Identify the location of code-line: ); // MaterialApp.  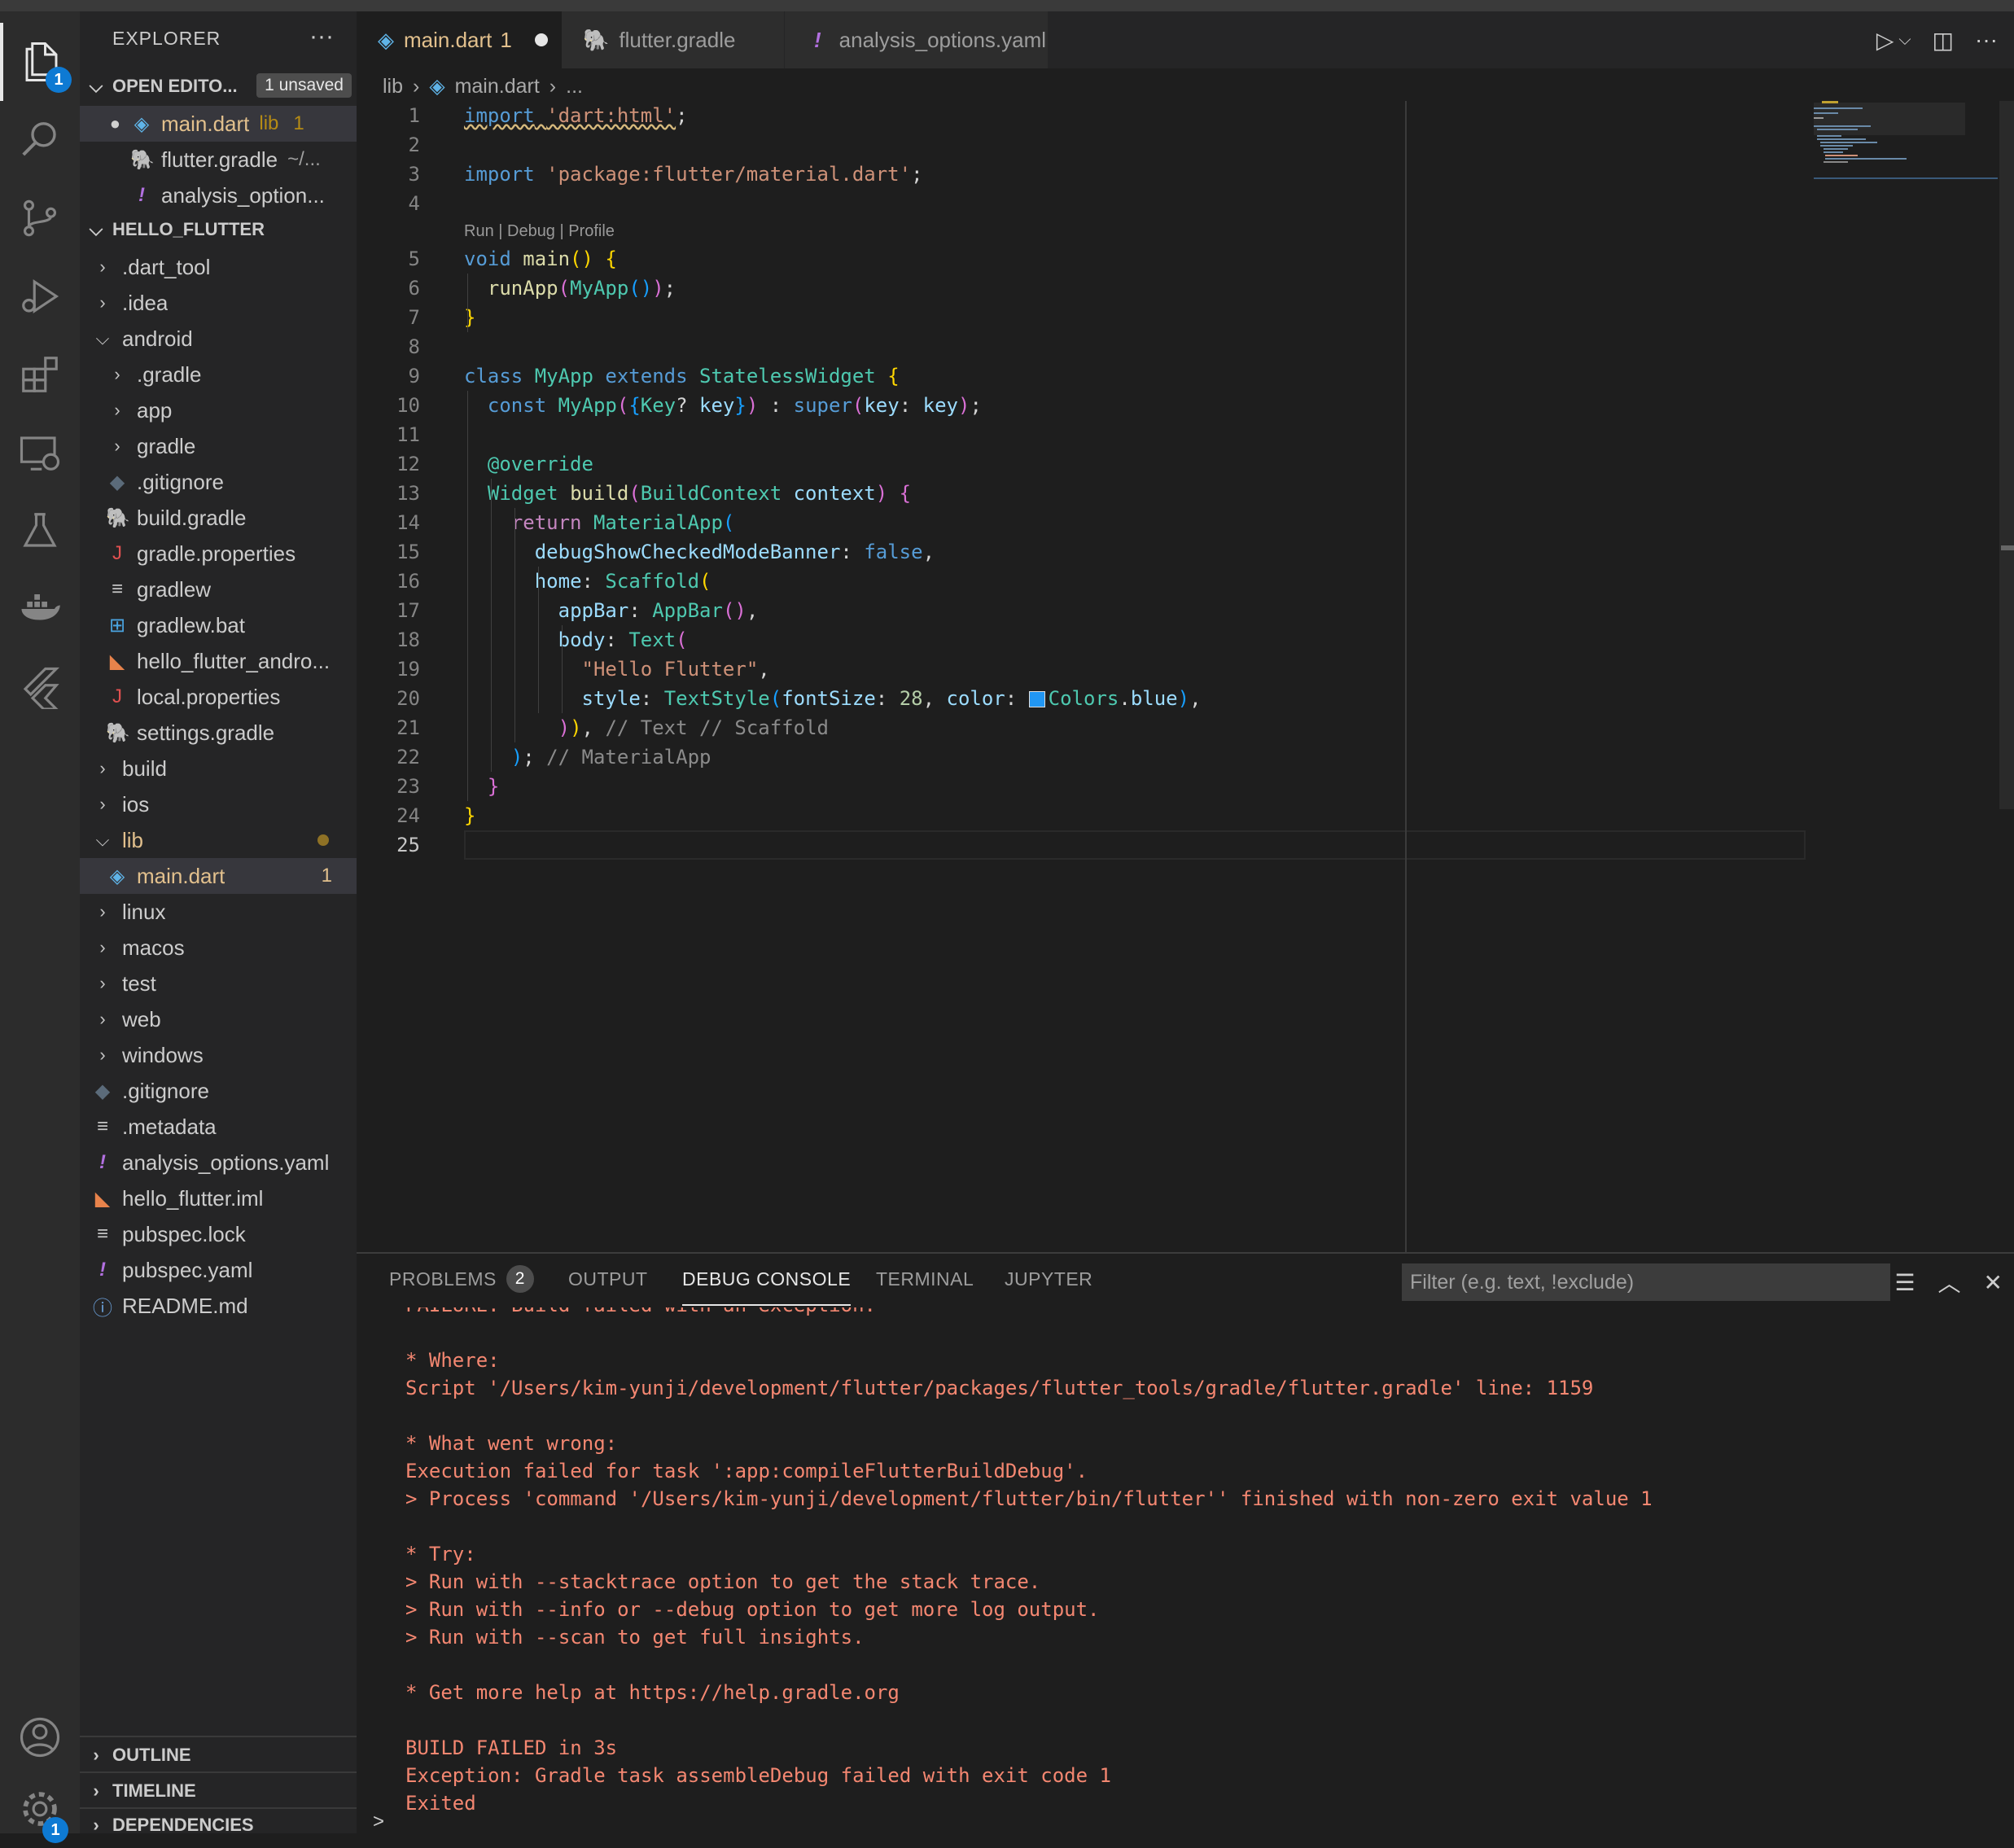
(587, 757).